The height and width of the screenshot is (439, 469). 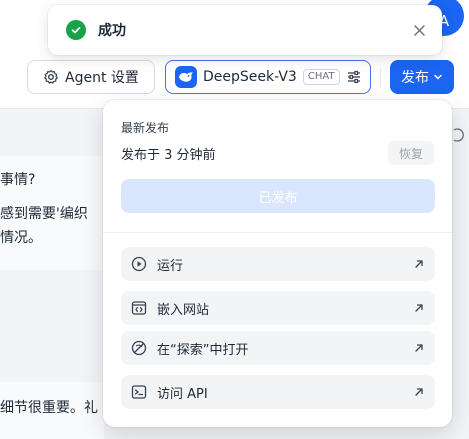 I want to click on access-api-action: 访问 API, so click(x=278, y=392).